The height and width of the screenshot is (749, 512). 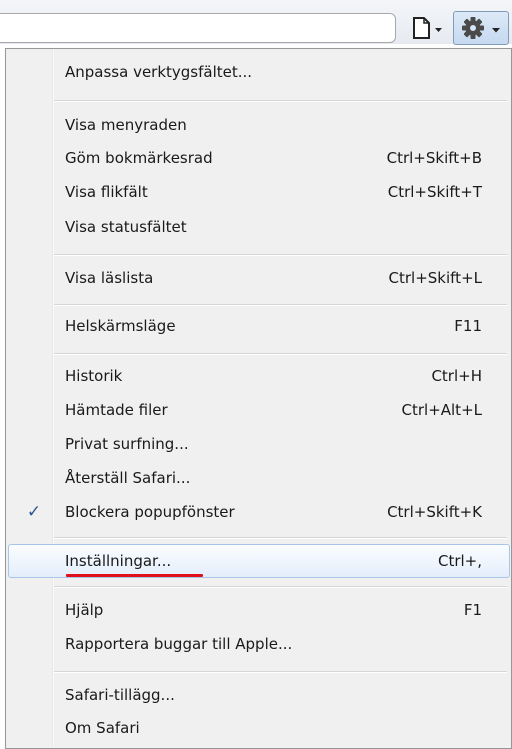 I want to click on menu-item-label: Göm bokmärkesrad, so click(x=139, y=158).